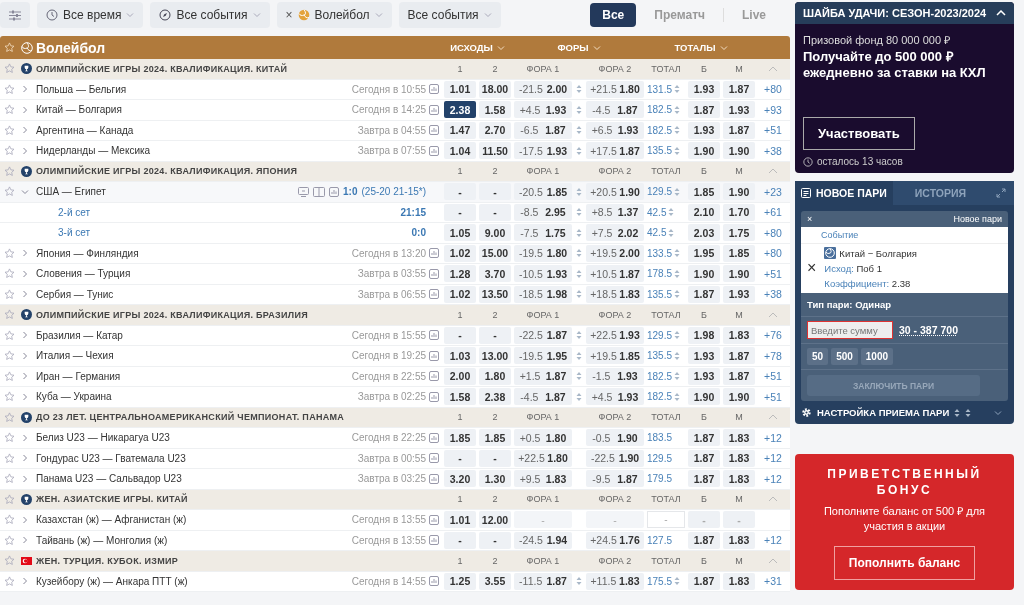 This screenshot has height=605, width=1024. What do you see at coordinates (904, 563) in the screenshot?
I see `top-up-button: Пополнить баланс` at bounding box center [904, 563].